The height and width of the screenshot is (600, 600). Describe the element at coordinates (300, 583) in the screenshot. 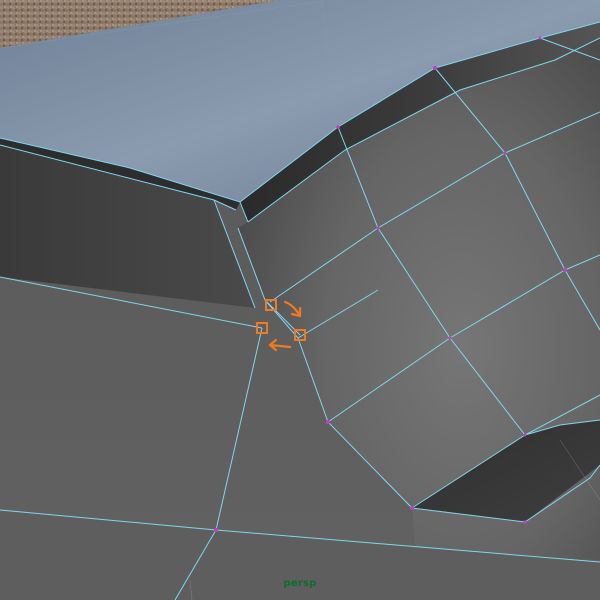

I see `camera-label: persp` at that location.